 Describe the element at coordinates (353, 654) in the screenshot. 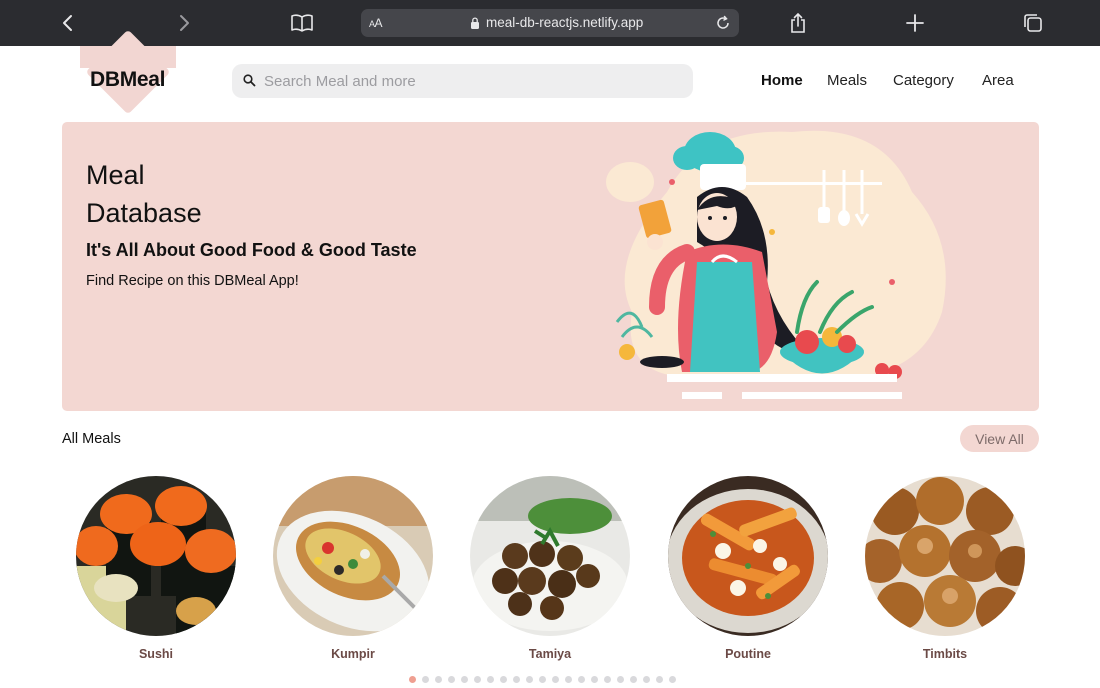

I see `meal-name: Kumpir` at that location.